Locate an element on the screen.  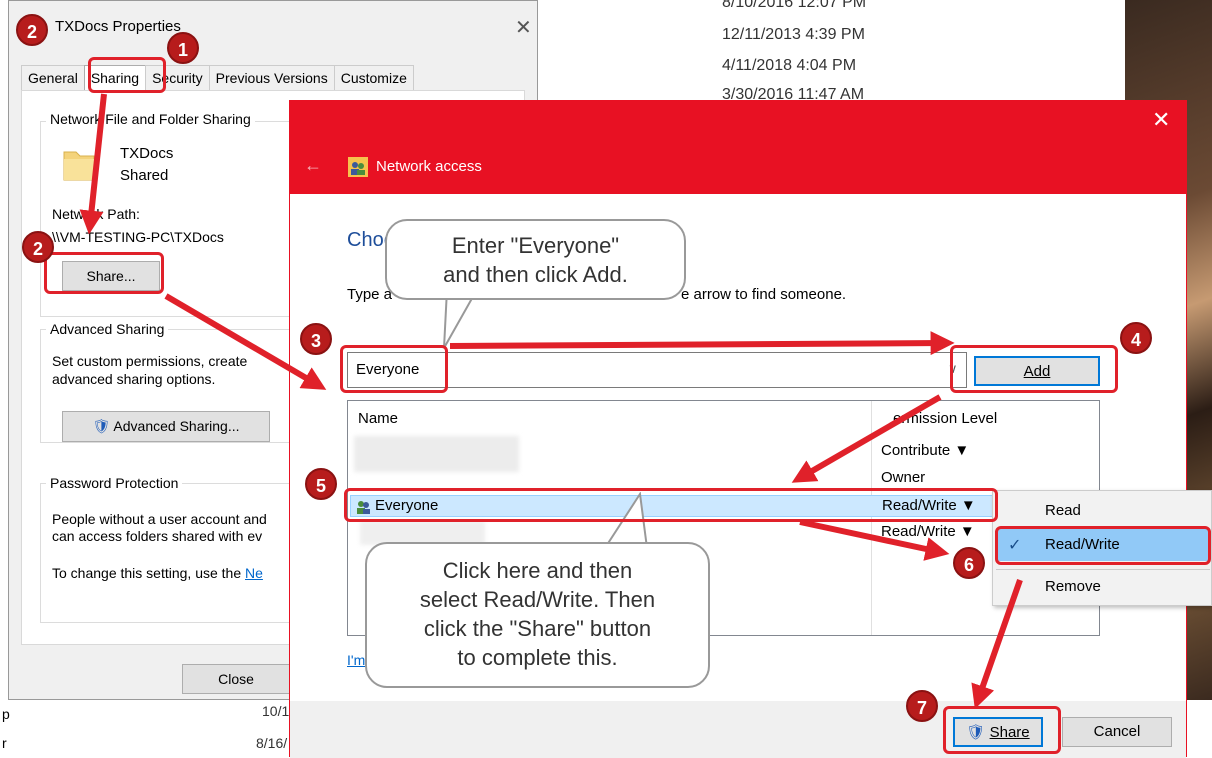
callout-line: to complete this. is located at coordinates (537, 657).